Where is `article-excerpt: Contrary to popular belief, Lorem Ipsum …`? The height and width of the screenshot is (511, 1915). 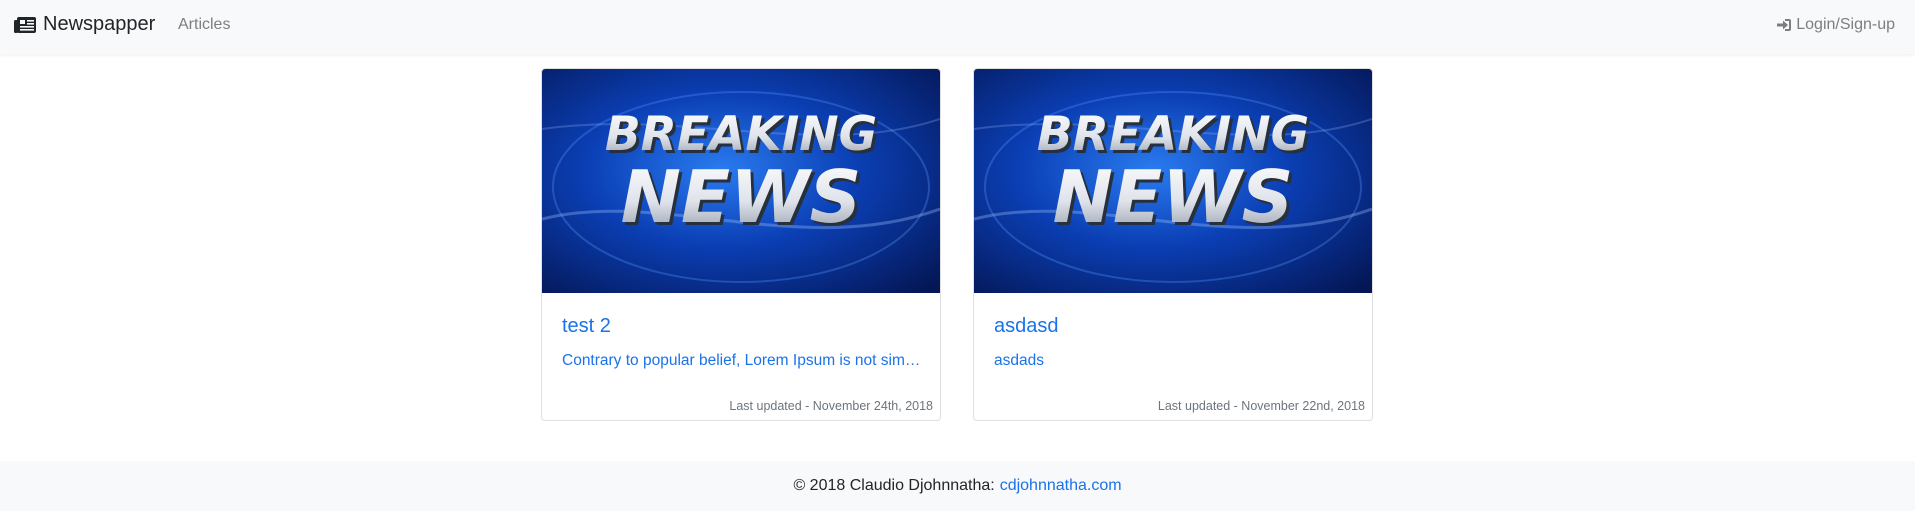
article-excerpt: Contrary to popular belief, Lorem Ipsum … is located at coordinates (742, 361).